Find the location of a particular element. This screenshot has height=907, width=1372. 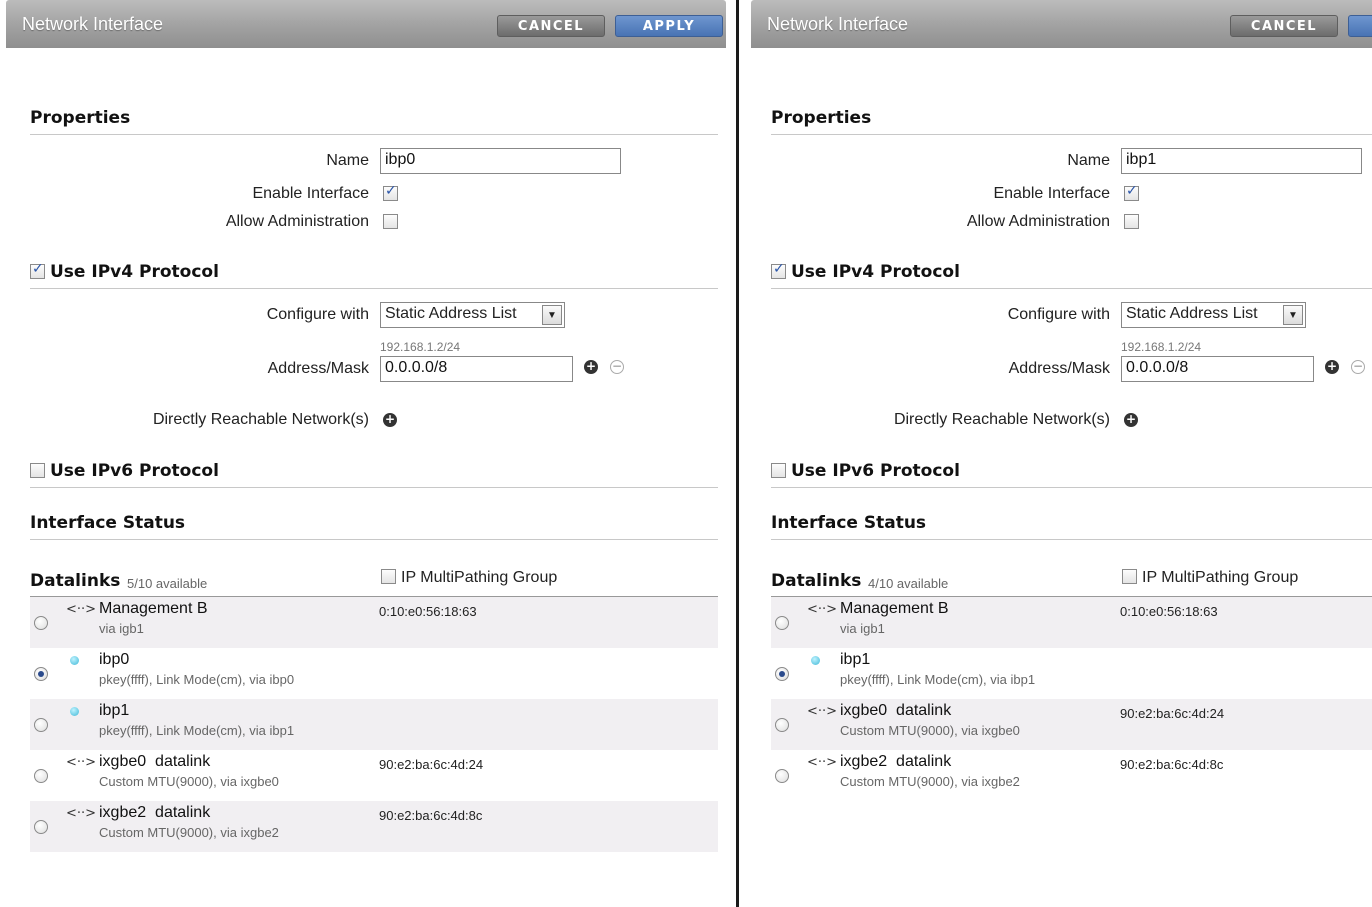

datalink-details: via igb1 is located at coordinates (121, 628).